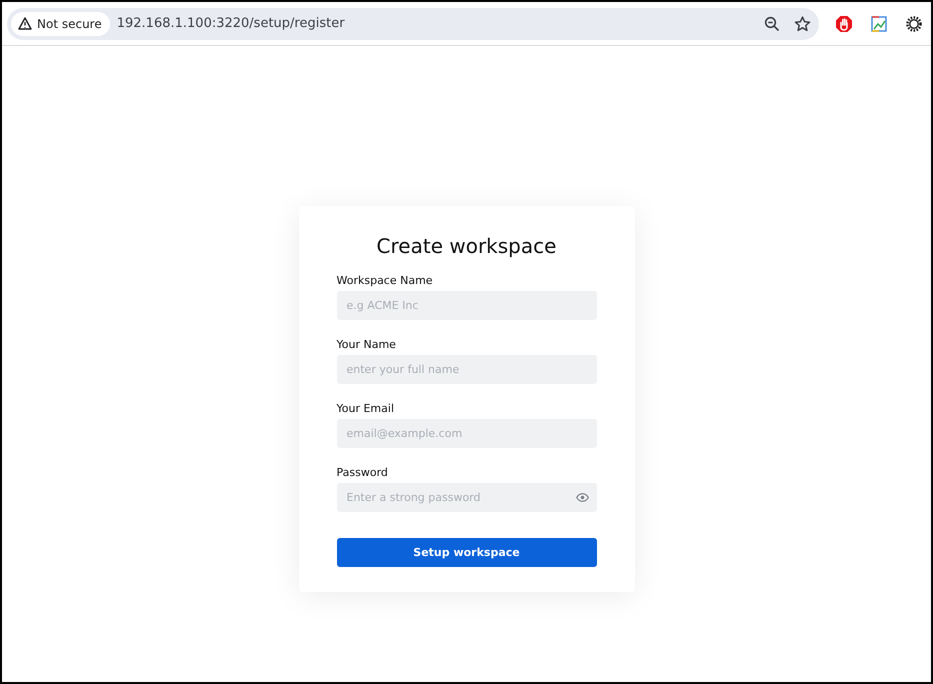 Image resolution: width=933 pixels, height=684 pixels. I want to click on input-field: e.g ACME Inc, so click(466, 305).